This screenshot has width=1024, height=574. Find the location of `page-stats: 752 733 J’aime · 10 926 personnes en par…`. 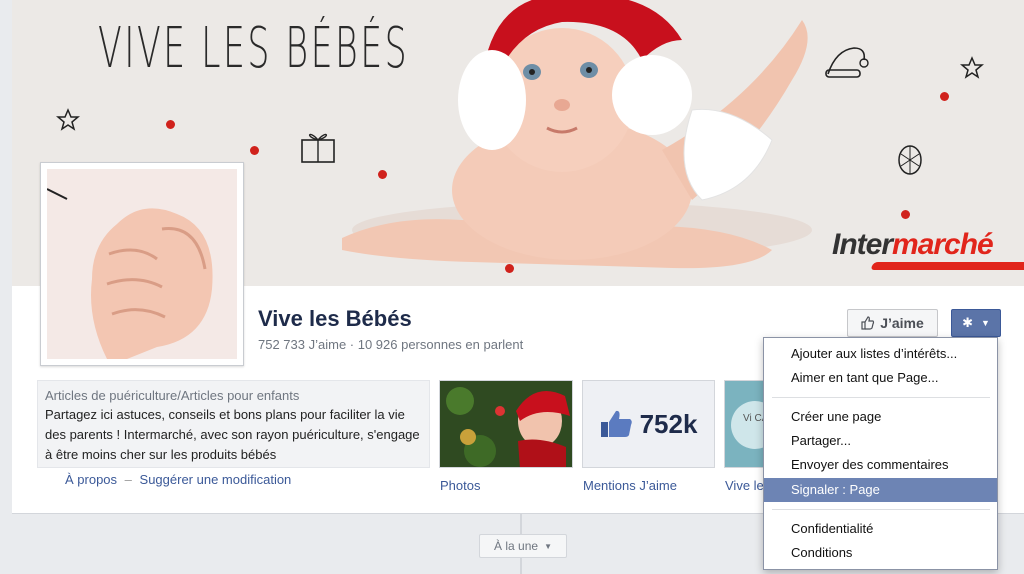

page-stats: 752 733 J’aime · 10 926 personnes en par… is located at coordinates (391, 344).